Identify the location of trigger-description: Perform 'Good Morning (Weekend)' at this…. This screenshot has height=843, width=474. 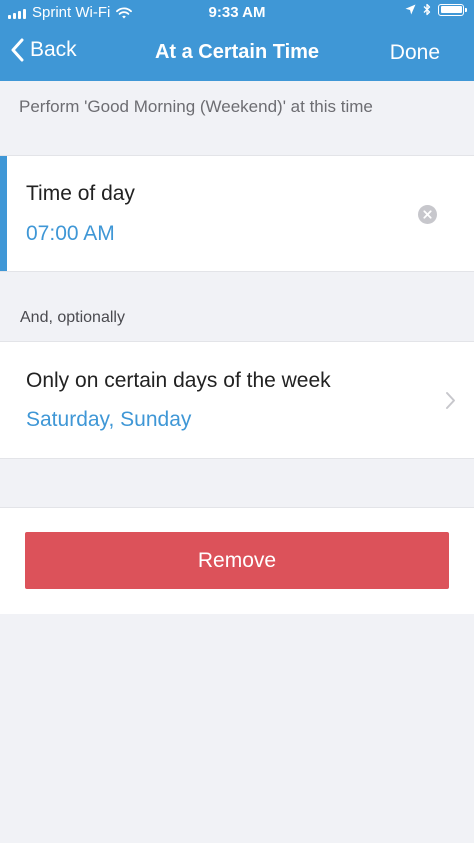
(196, 106).